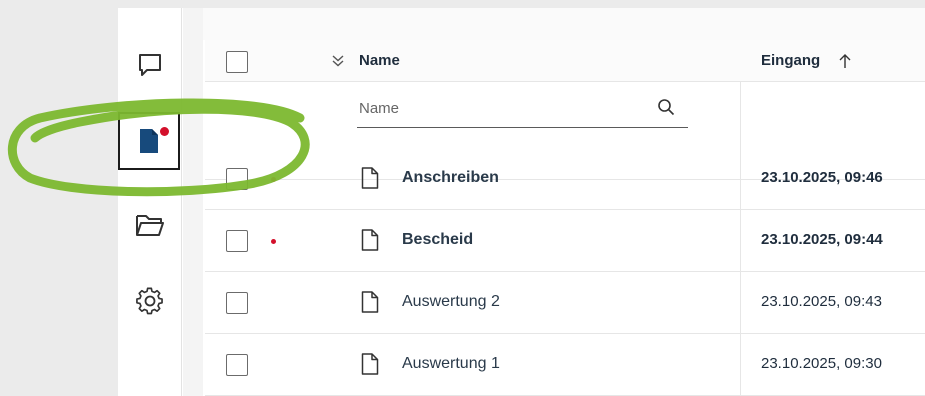 Image resolution: width=925 pixels, height=396 pixels. What do you see at coordinates (565, 303) in the screenshot?
I see `table-row: Auswertung 2 23.10.2025, 09:43` at bounding box center [565, 303].